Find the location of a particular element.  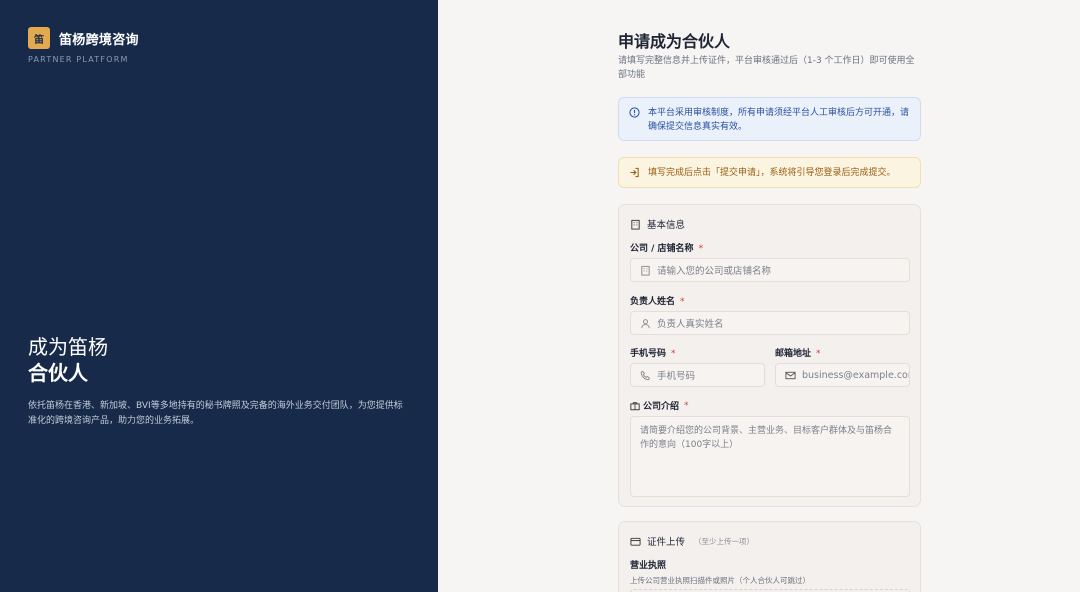

hero-title-line1: 成为笛杨 is located at coordinates (68, 347).